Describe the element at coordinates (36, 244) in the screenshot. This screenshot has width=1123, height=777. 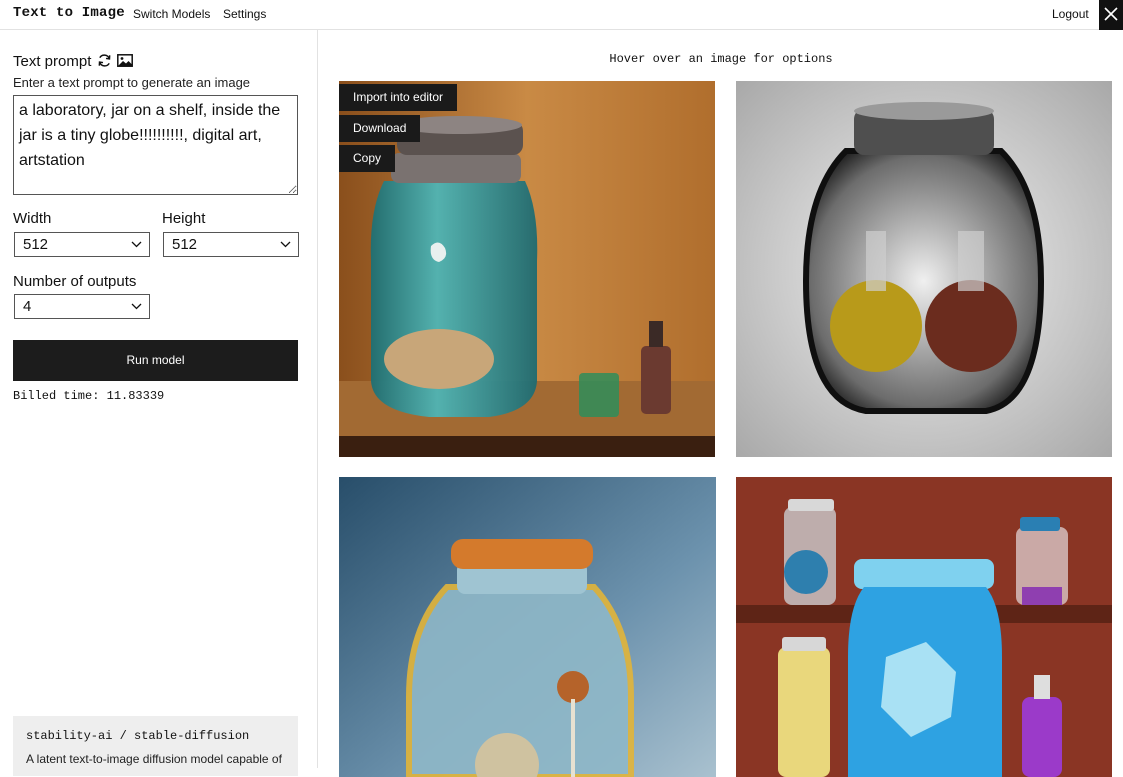
I see `width-value: 512` at that location.